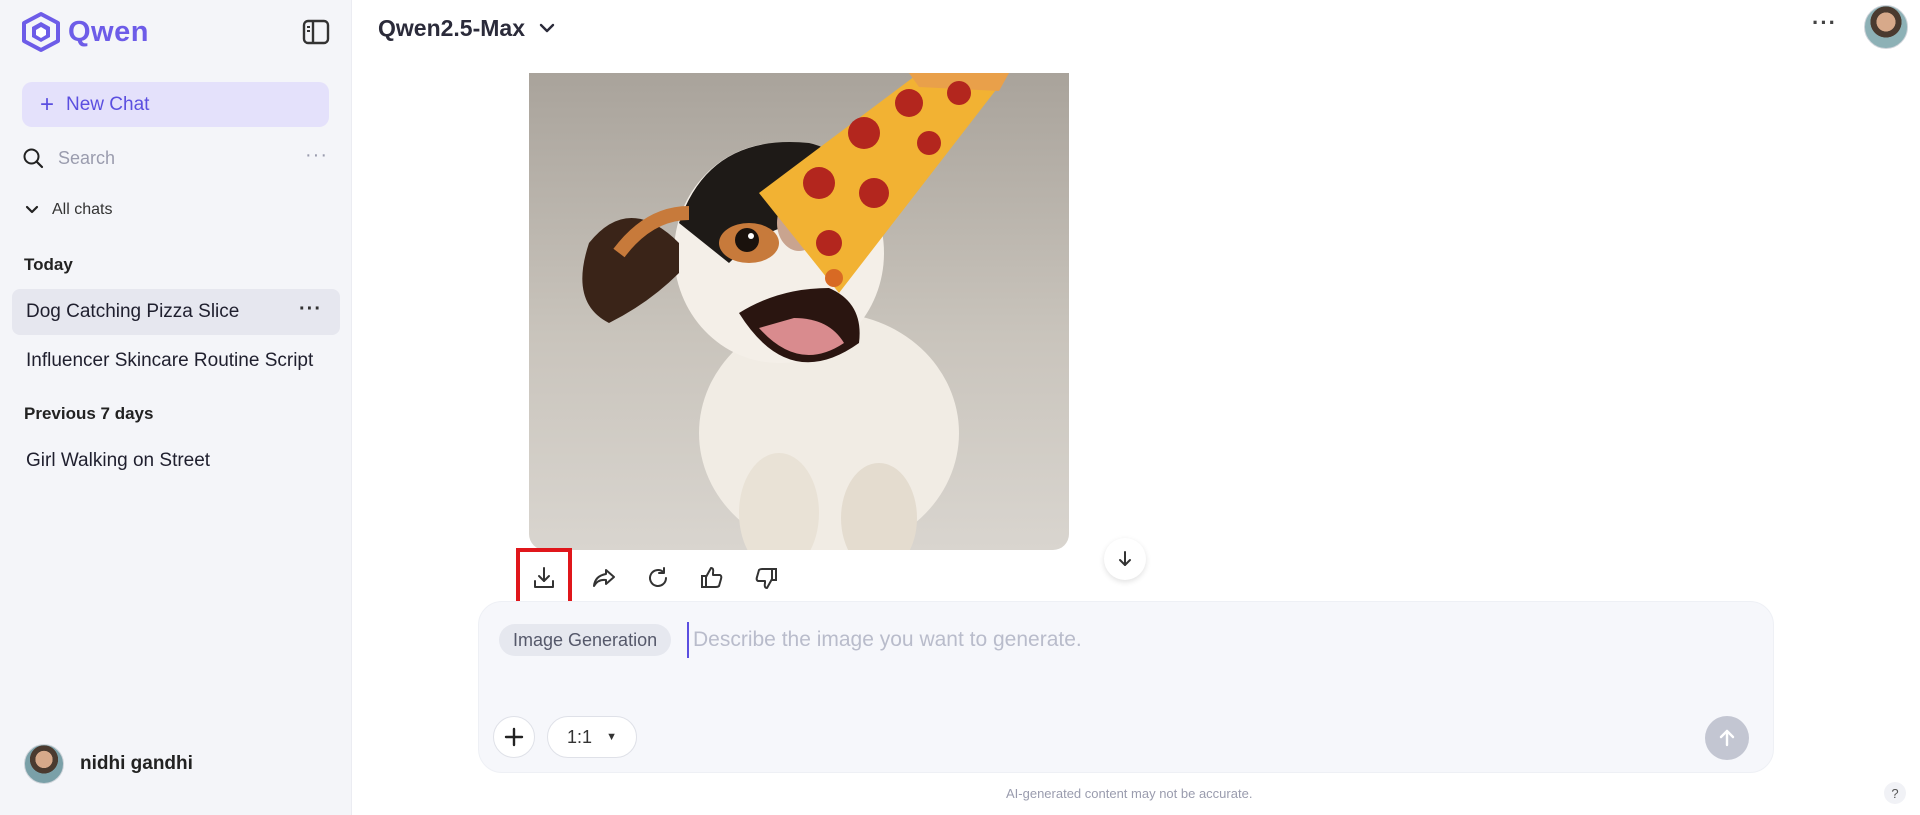 The width and height of the screenshot is (1920, 815). What do you see at coordinates (316, 155) in the screenshot?
I see `search-more-icon: ···` at bounding box center [316, 155].